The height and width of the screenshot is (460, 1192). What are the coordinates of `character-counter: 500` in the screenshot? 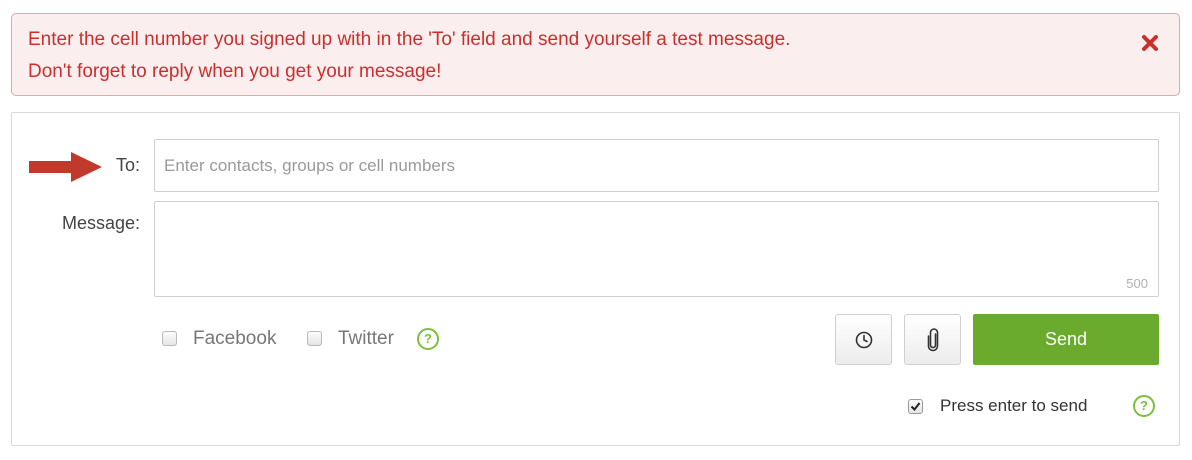 It's located at (1137, 283).